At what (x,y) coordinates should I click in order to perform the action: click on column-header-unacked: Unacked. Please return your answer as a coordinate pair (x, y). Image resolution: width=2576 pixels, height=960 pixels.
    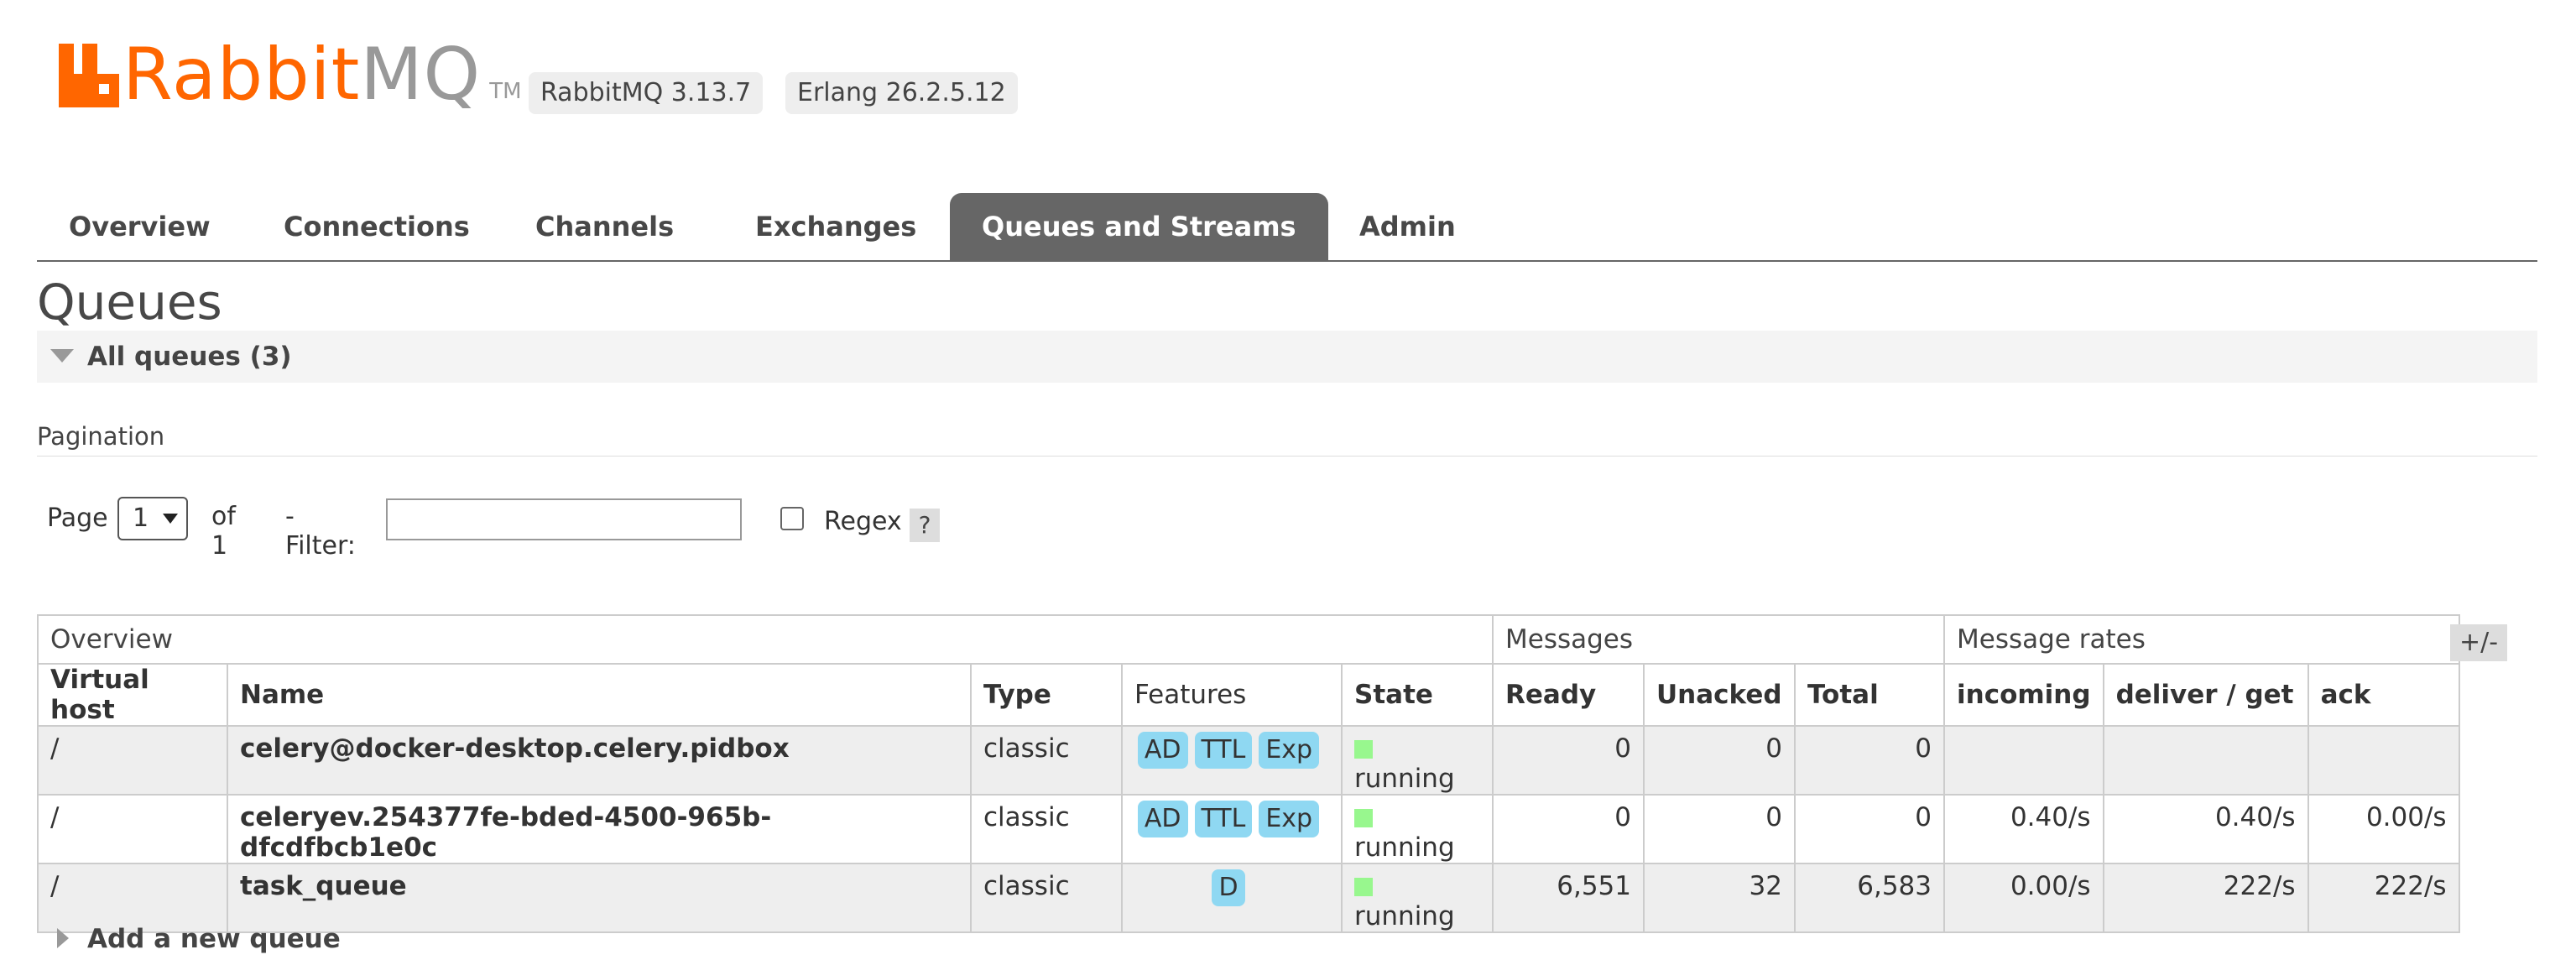
    Looking at the image, I should click on (1719, 695).